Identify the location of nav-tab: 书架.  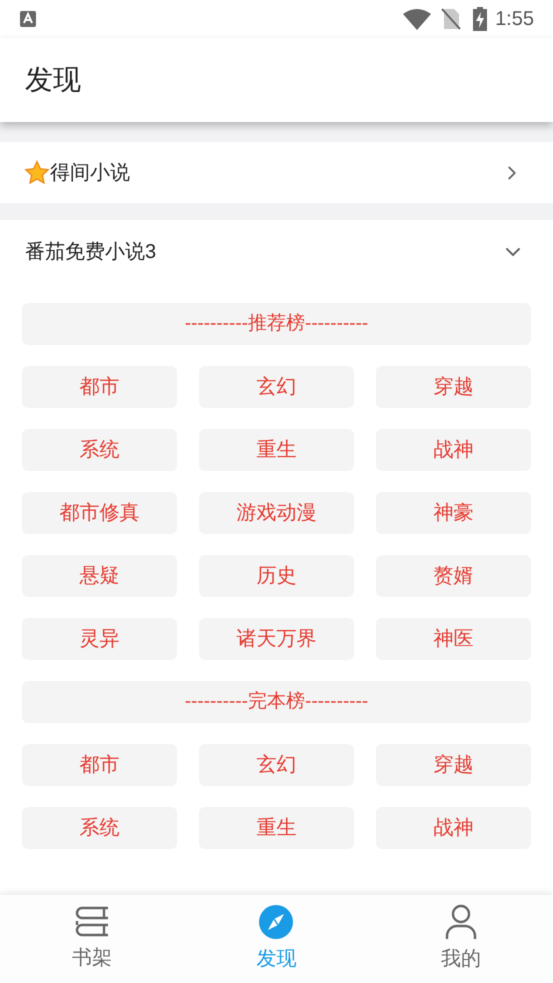
(92, 939).